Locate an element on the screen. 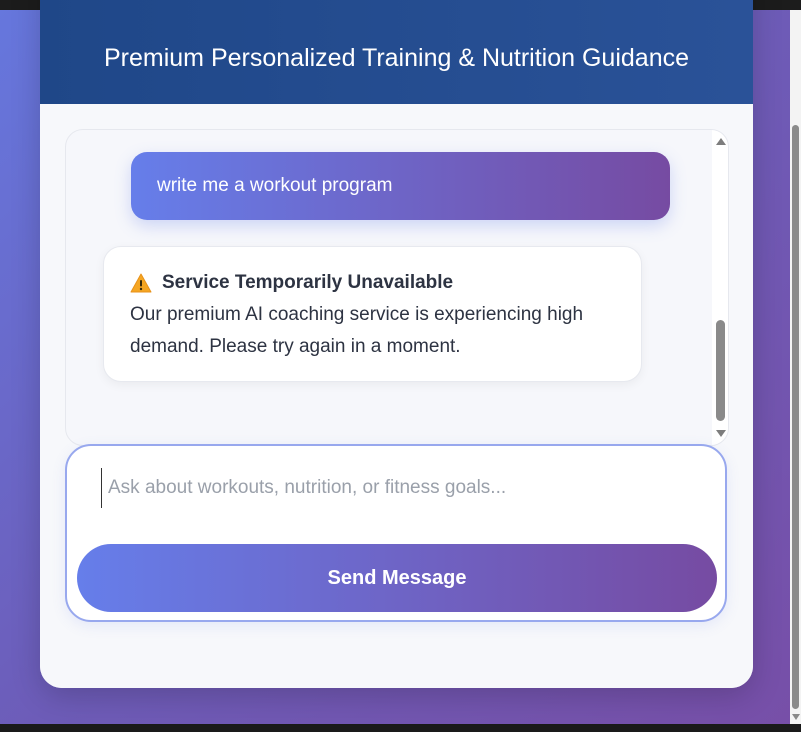 Image resolution: width=801 pixels, height=732 pixels. send-message-button: Send Message is located at coordinates (397, 578).